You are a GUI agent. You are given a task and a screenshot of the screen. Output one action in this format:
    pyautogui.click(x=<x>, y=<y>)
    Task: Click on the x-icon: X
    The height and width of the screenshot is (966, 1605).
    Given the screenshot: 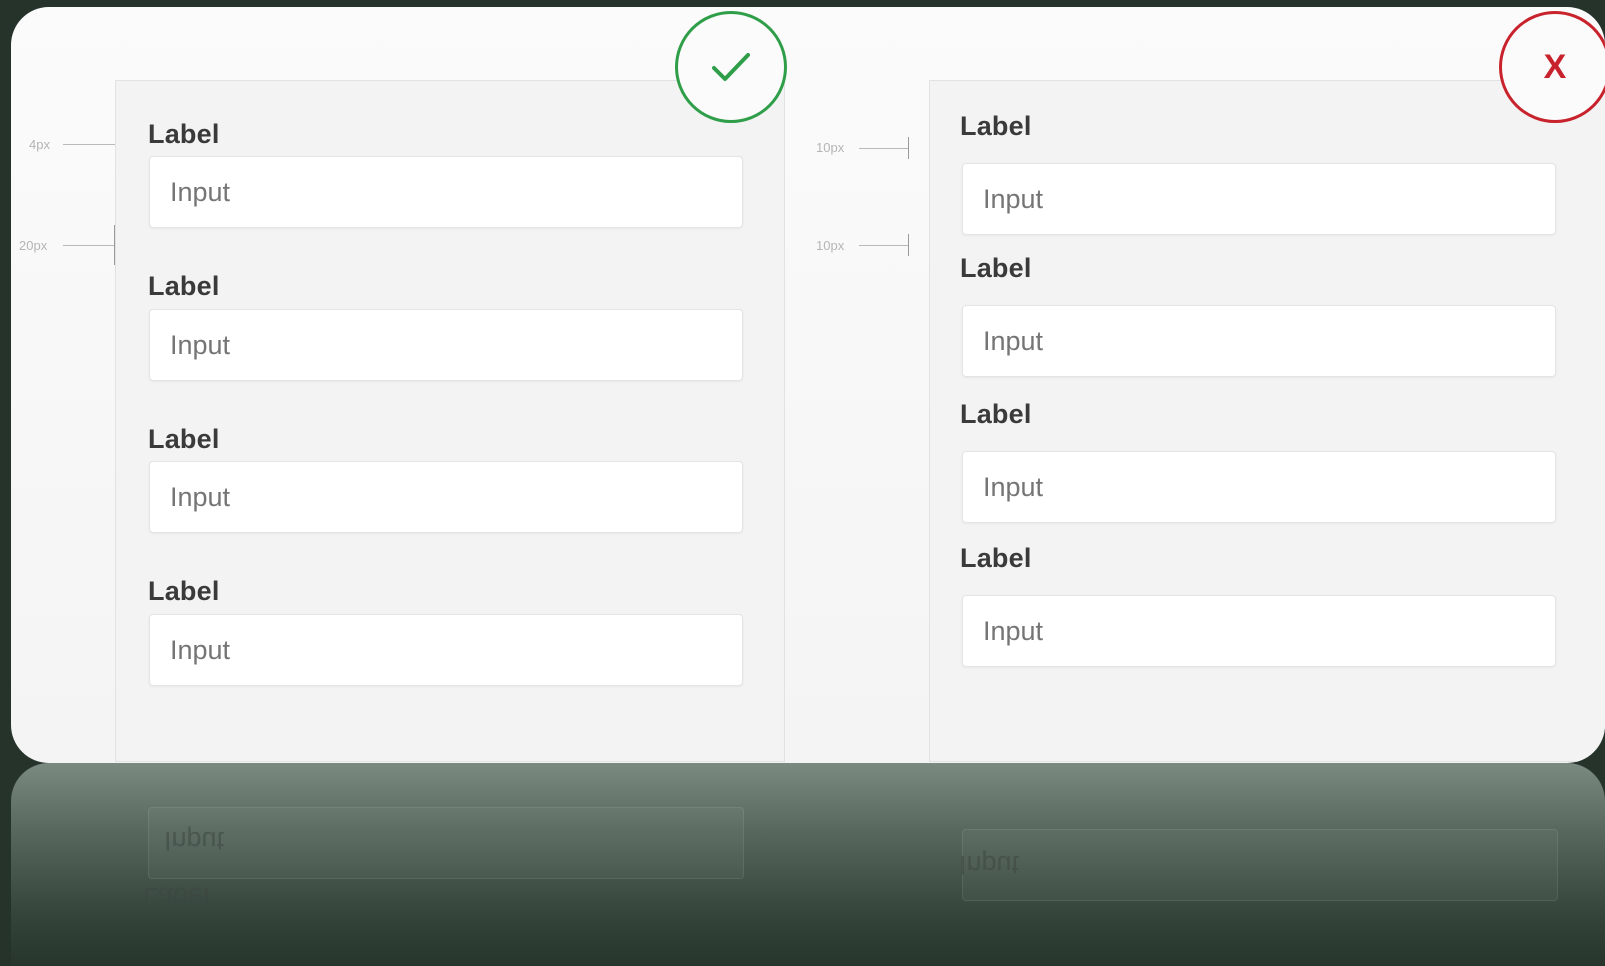 What is the action you would take?
    pyautogui.click(x=1555, y=66)
    